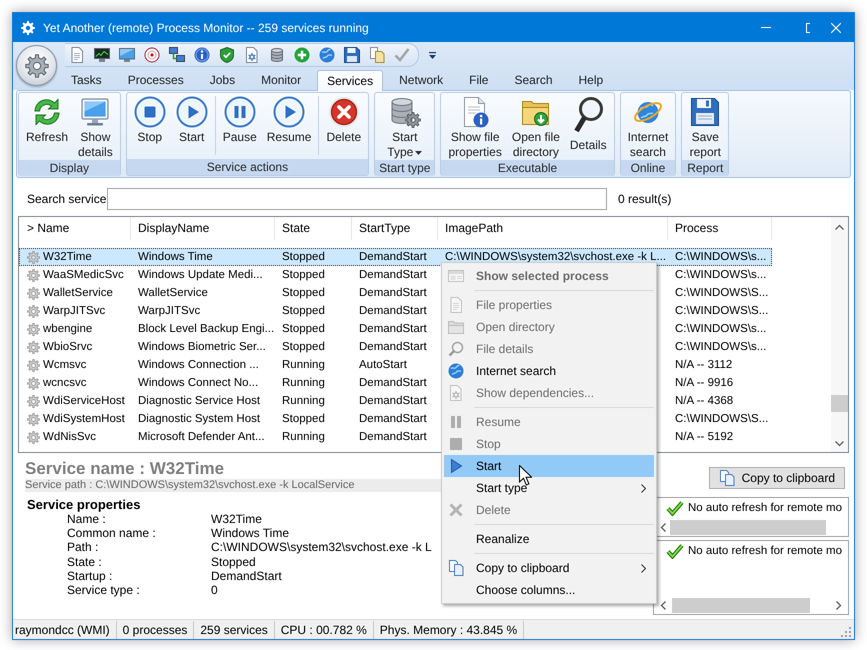  What do you see at coordinates (127, 55) in the screenshot?
I see `monitor-icon` at bounding box center [127, 55].